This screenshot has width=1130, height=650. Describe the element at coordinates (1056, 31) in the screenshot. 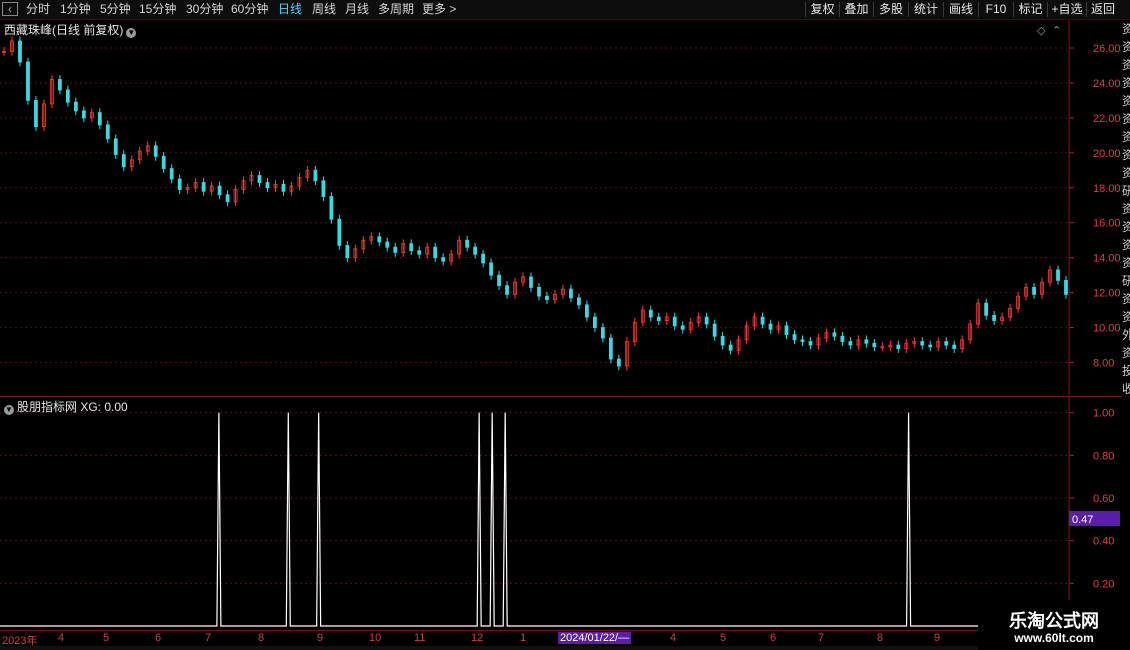

I see `chevron-up-icon: ⌃` at that location.